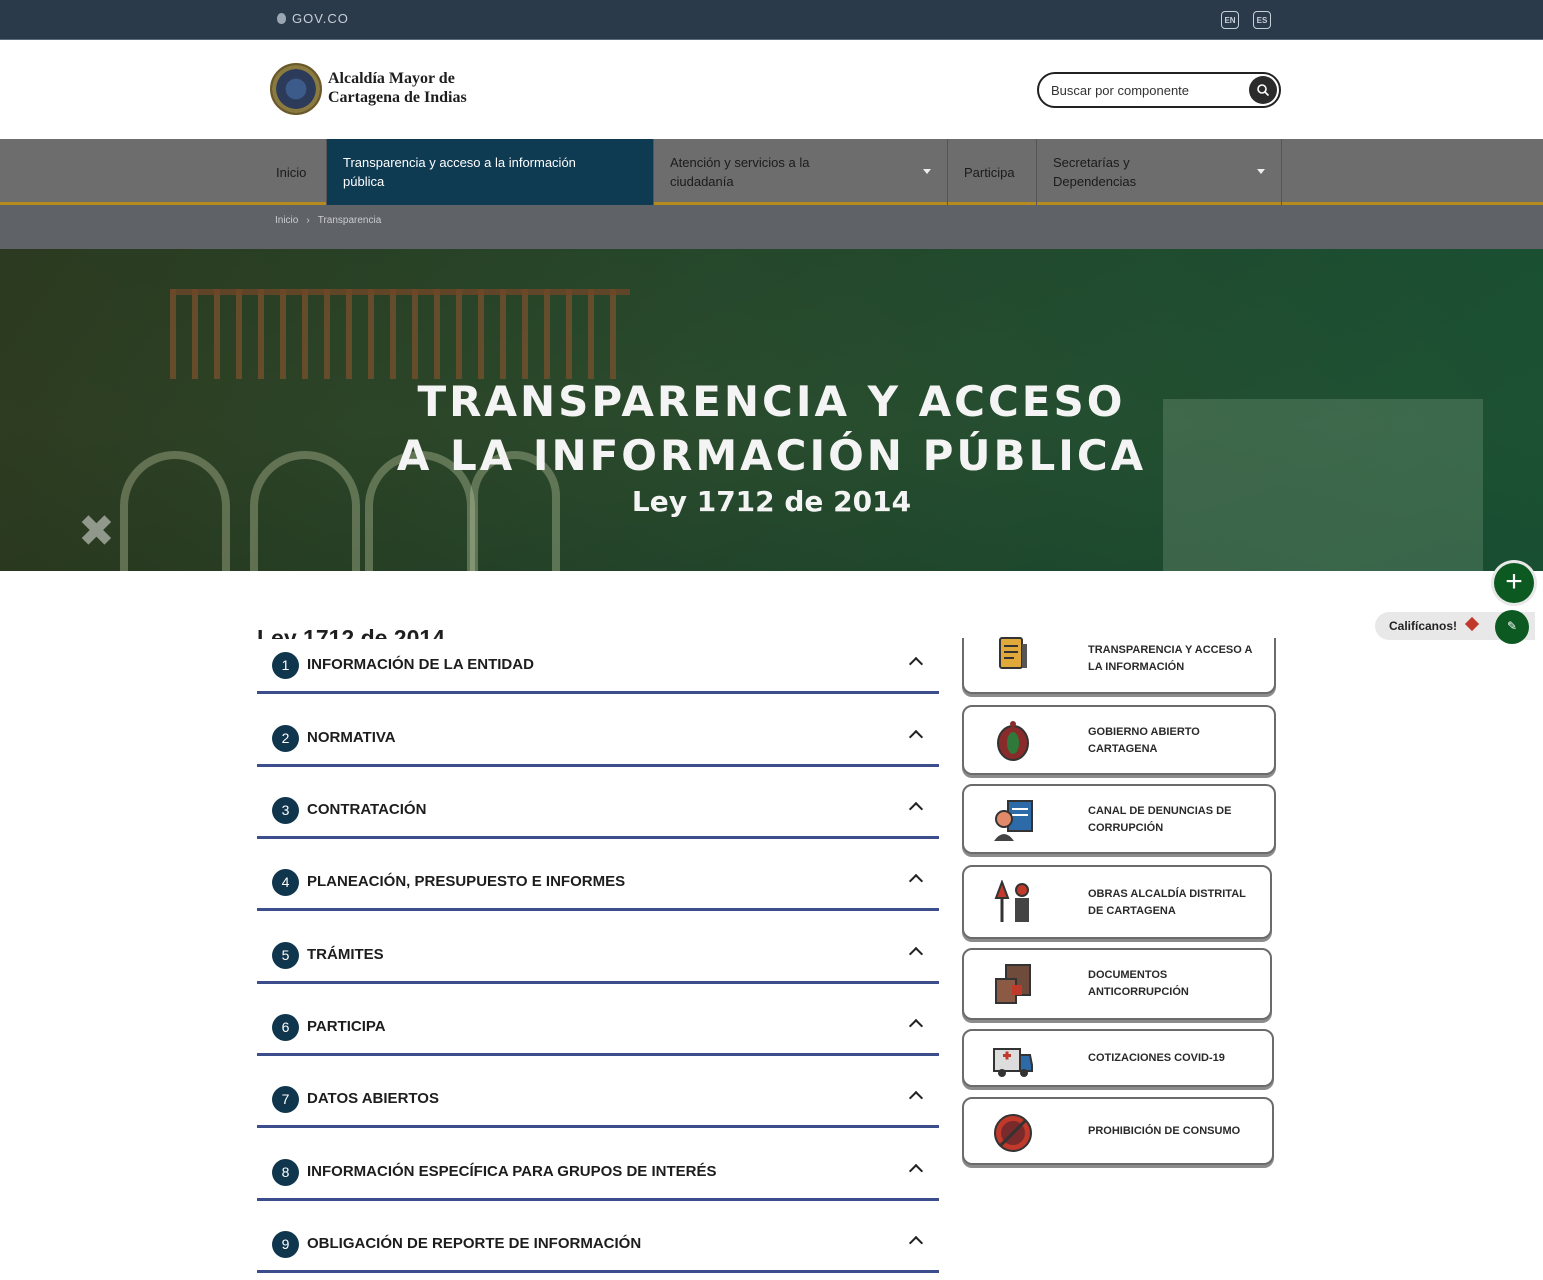 This screenshot has width=1543, height=1280. I want to click on govco-link: GOV.CO, so click(313, 18).